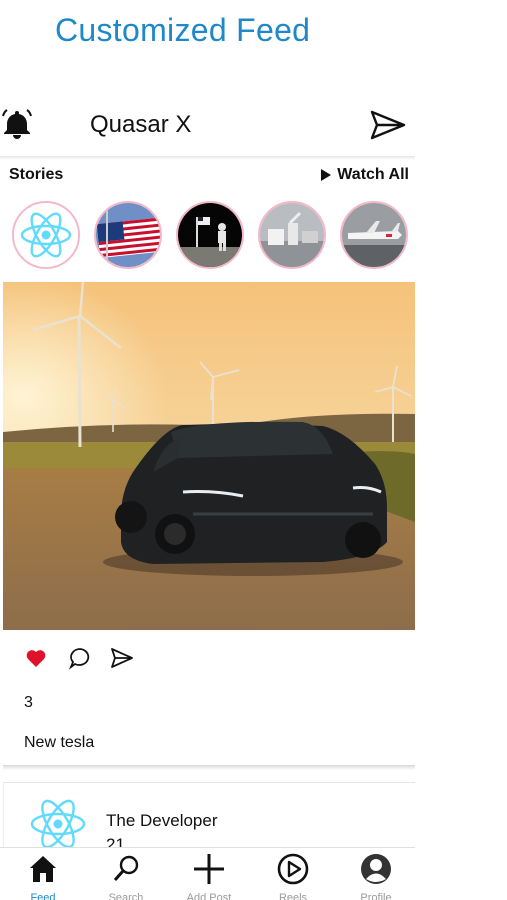  I want to click on nav-label-search: Search, so click(126, 896).